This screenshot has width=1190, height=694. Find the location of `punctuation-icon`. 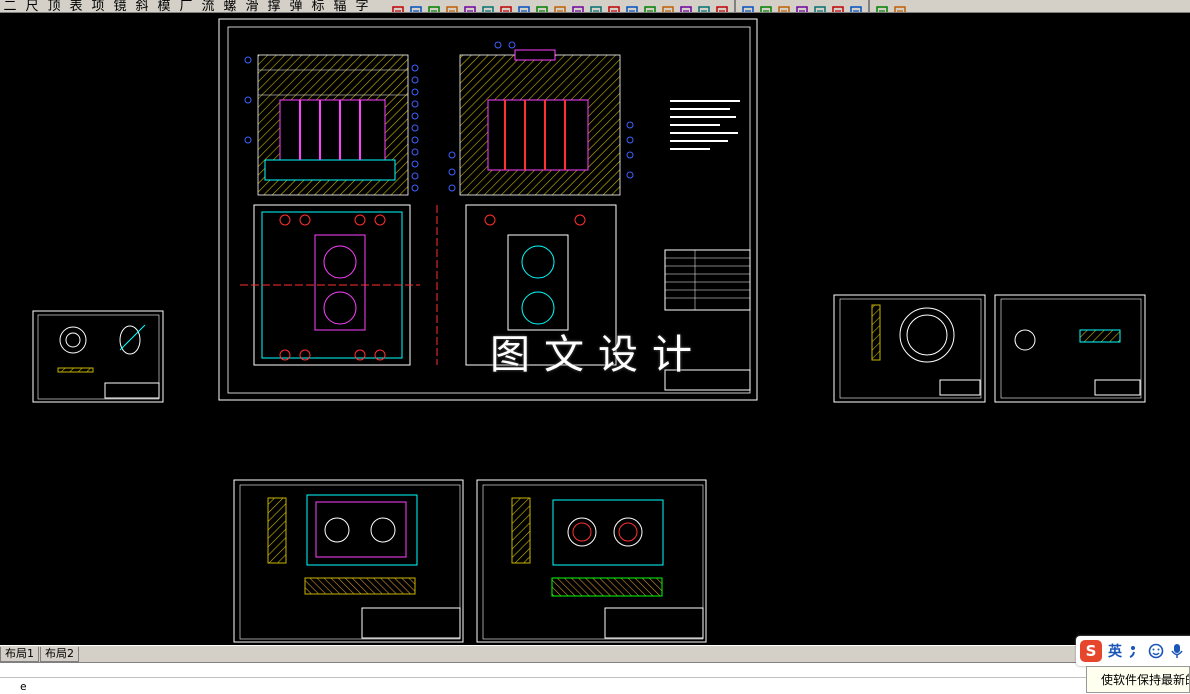

punctuation-icon is located at coordinates (1135, 651).